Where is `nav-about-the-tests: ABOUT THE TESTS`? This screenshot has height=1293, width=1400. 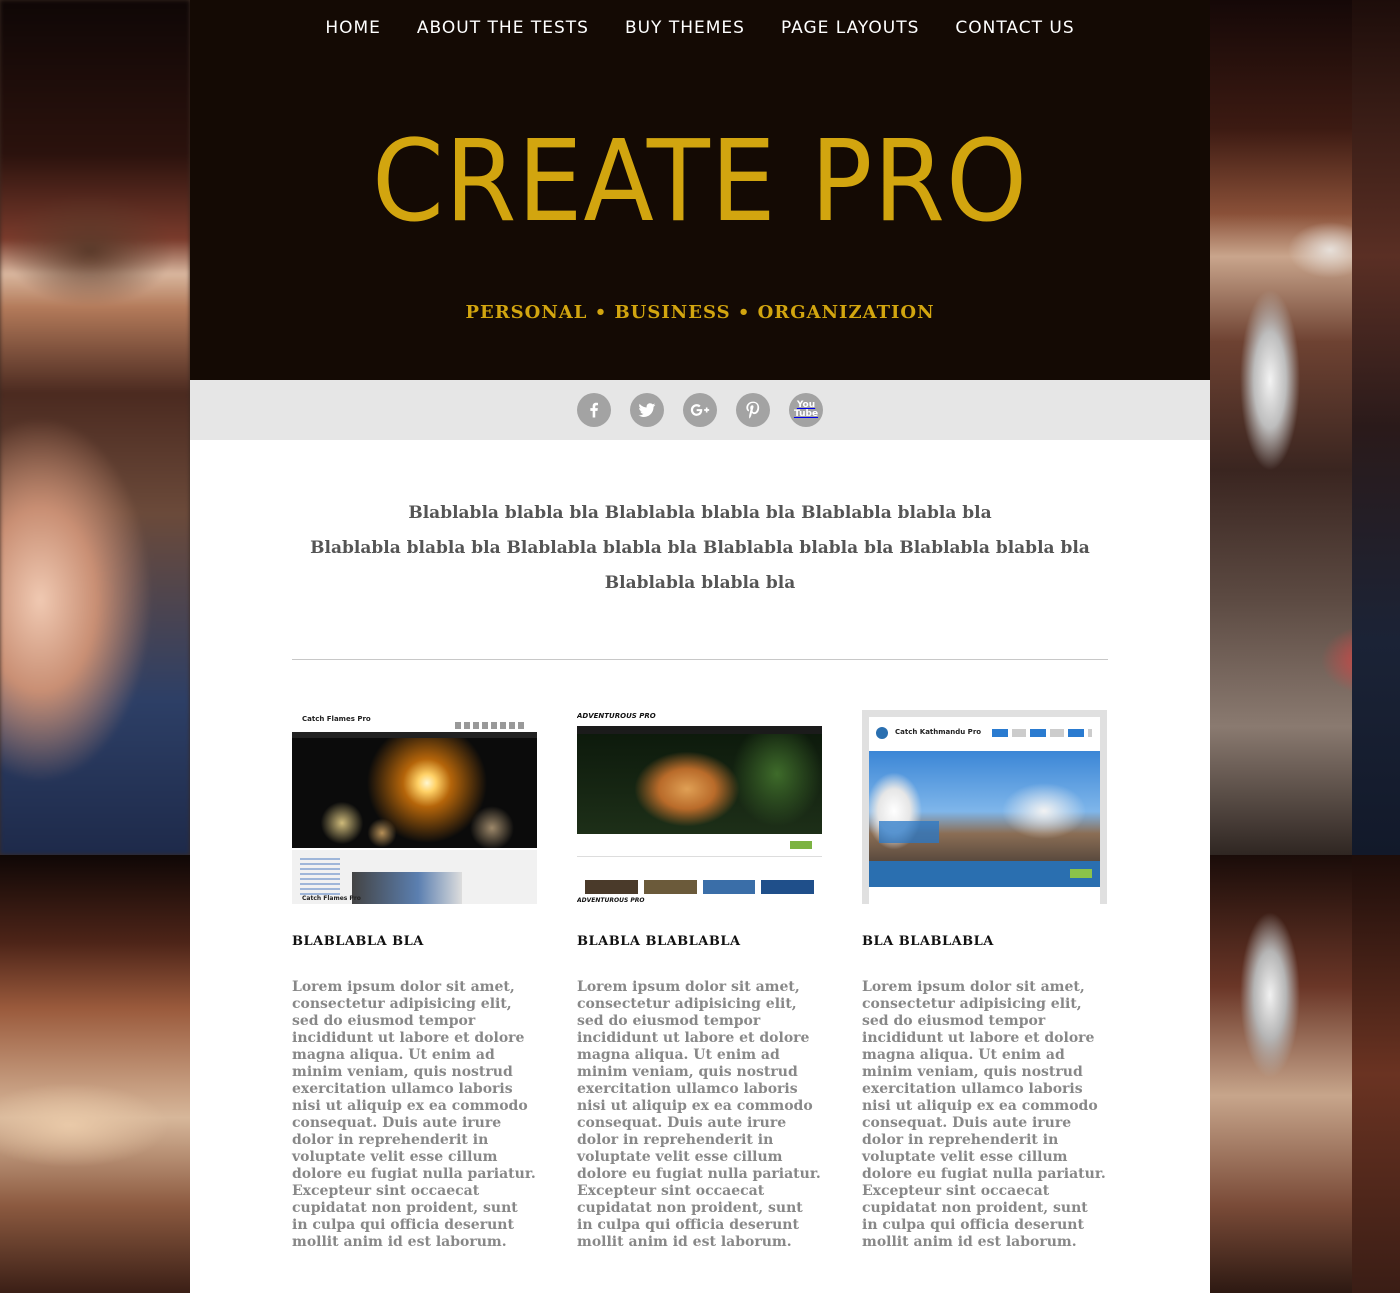
nav-about-the-tests: ABOUT THE TESTS is located at coordinates (503, 28).